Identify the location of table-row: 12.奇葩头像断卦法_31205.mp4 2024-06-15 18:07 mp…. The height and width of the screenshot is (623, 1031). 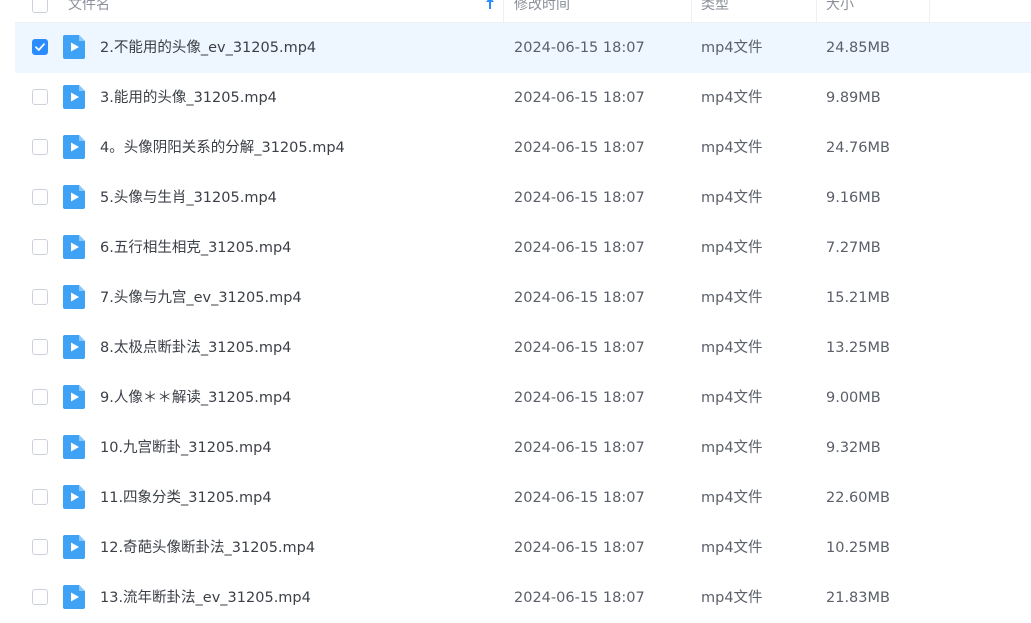
(523, 548).